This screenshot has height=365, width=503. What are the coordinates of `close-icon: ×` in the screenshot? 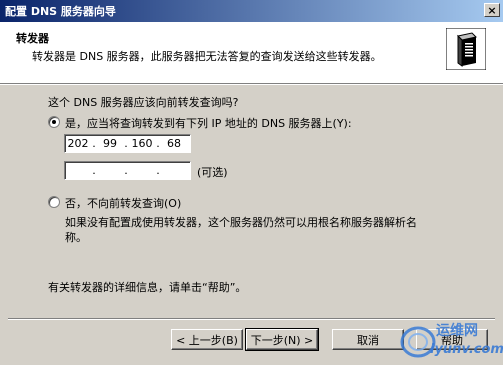 It's located at (492, 10).